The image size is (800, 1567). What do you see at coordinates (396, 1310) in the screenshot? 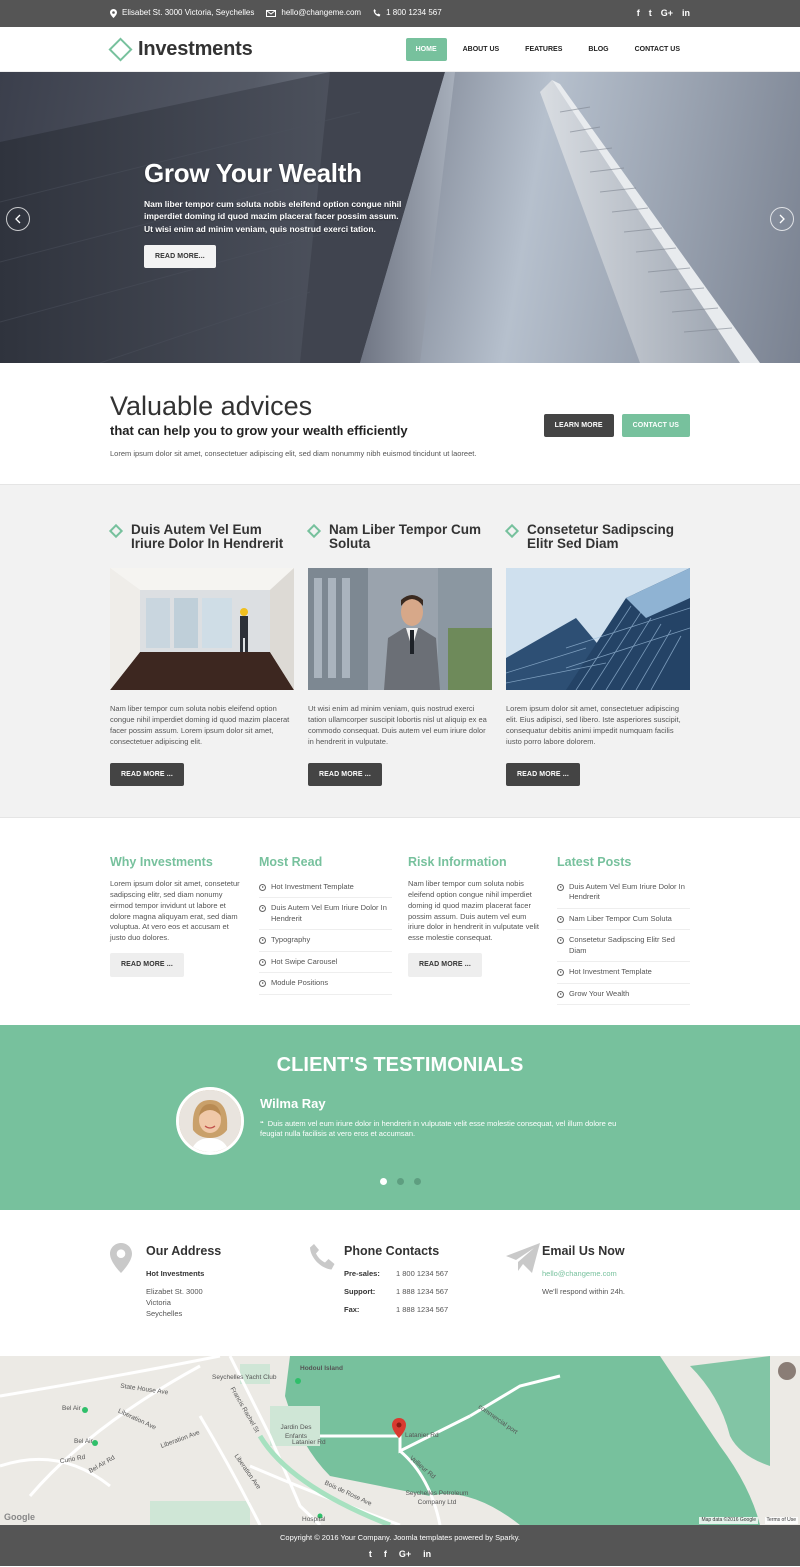
I see `phone-row: Fax: 1 888 1234 567` at bounding box center [396, 1310].